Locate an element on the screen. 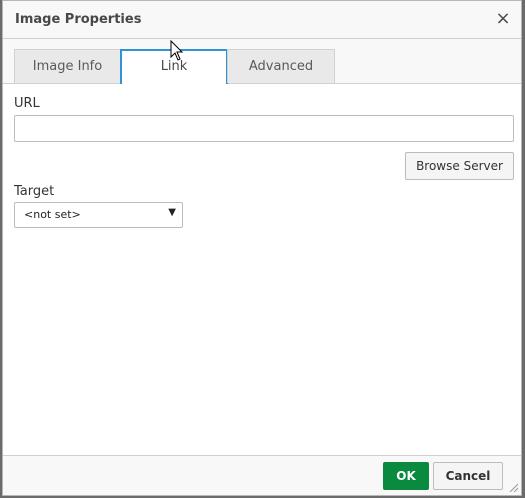 The image size is (525, 498). tab-image-info: Image Info is located at coordinates (67, 66).